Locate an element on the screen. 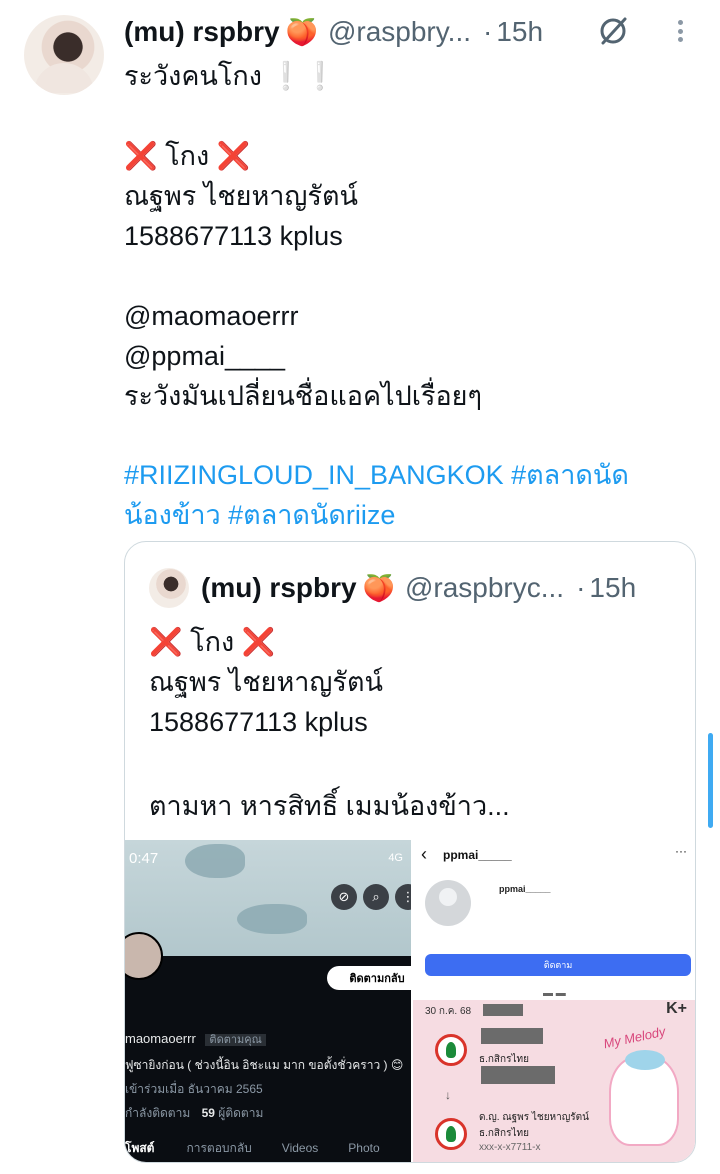  quoted-author-name: (mu) rspbry is located at coordinates (279, 588).